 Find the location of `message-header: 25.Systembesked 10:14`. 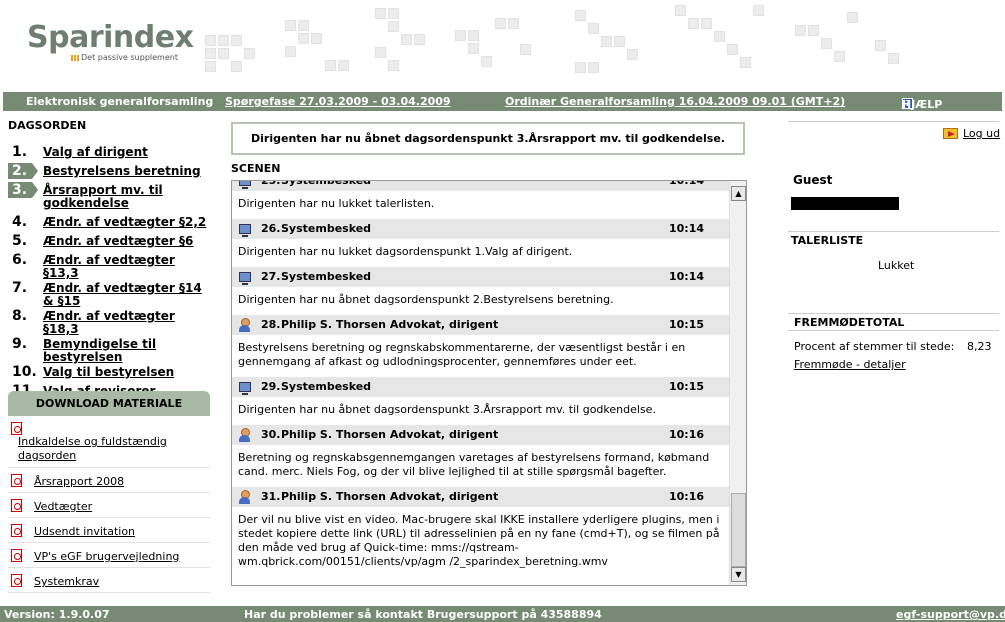

message-header: 25.Systembesked 10:14 is located at coordinates (481, 185).